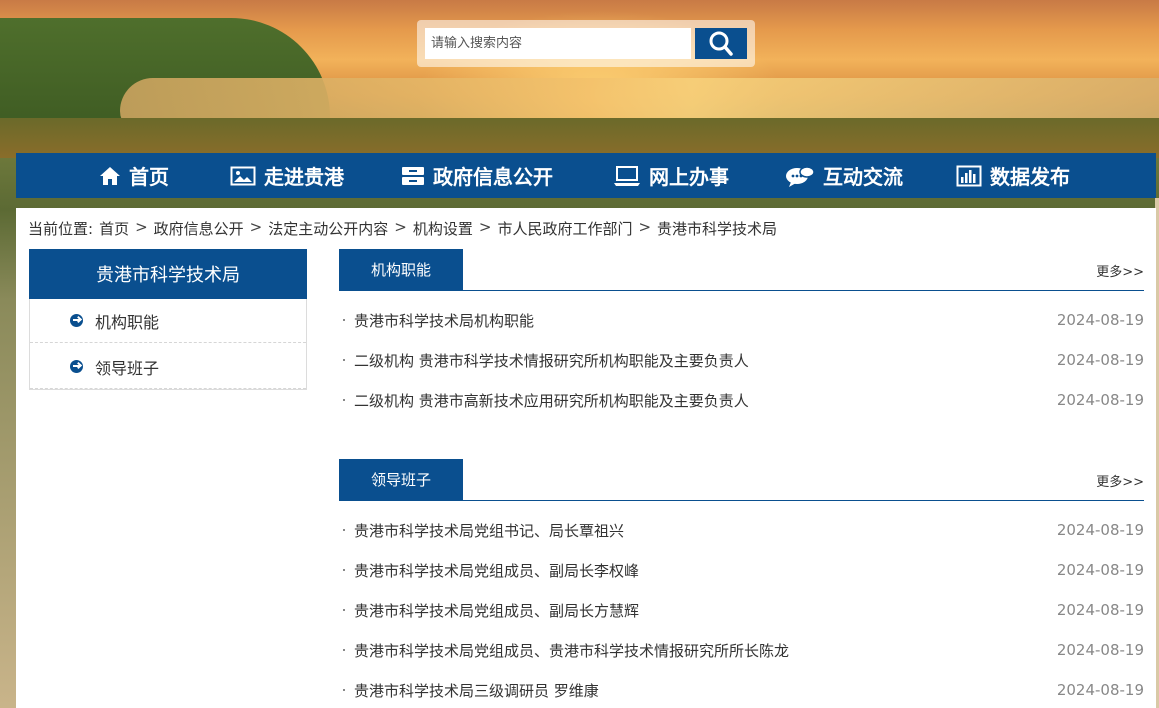  Describe the element at coordinates (741, 480) in the screenshot. I see `section-header: 领导班子 更多>>` at that location.